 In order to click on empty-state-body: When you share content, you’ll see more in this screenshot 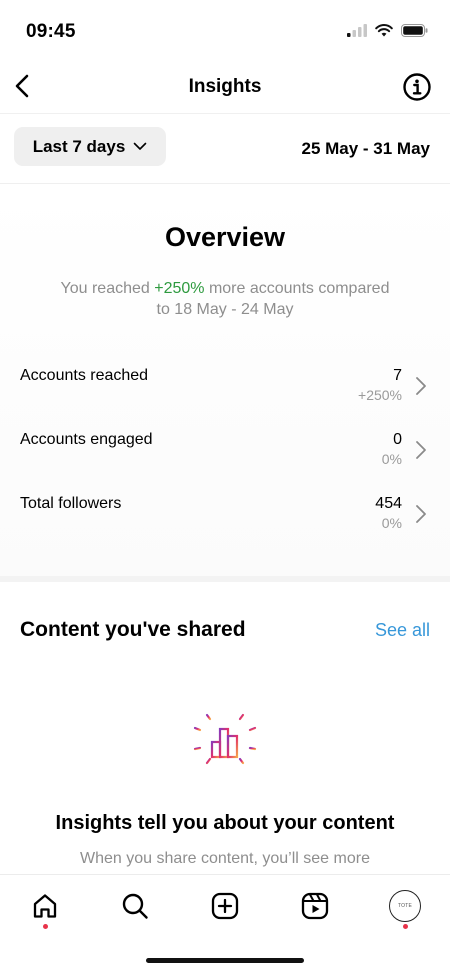, I will do `click(225, 858)`.